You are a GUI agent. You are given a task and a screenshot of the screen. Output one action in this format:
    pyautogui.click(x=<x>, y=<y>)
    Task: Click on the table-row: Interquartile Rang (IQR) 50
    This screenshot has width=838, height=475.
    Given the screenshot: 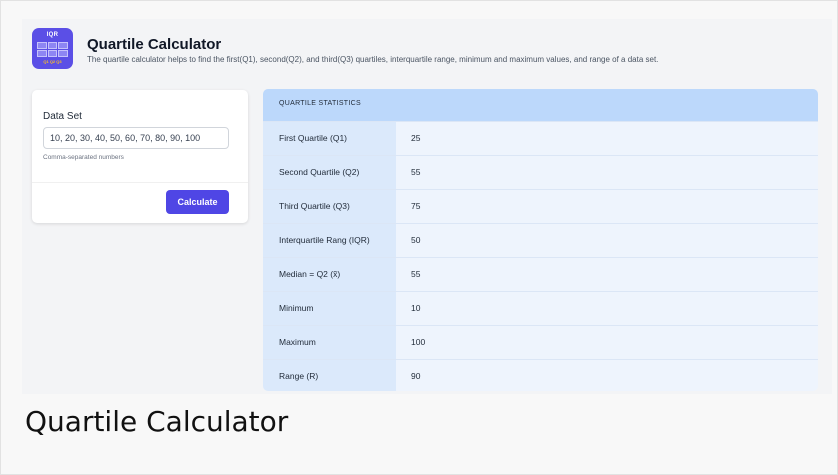 What is the action you would take?
    pyautogui.click(x=540, y=240)
    